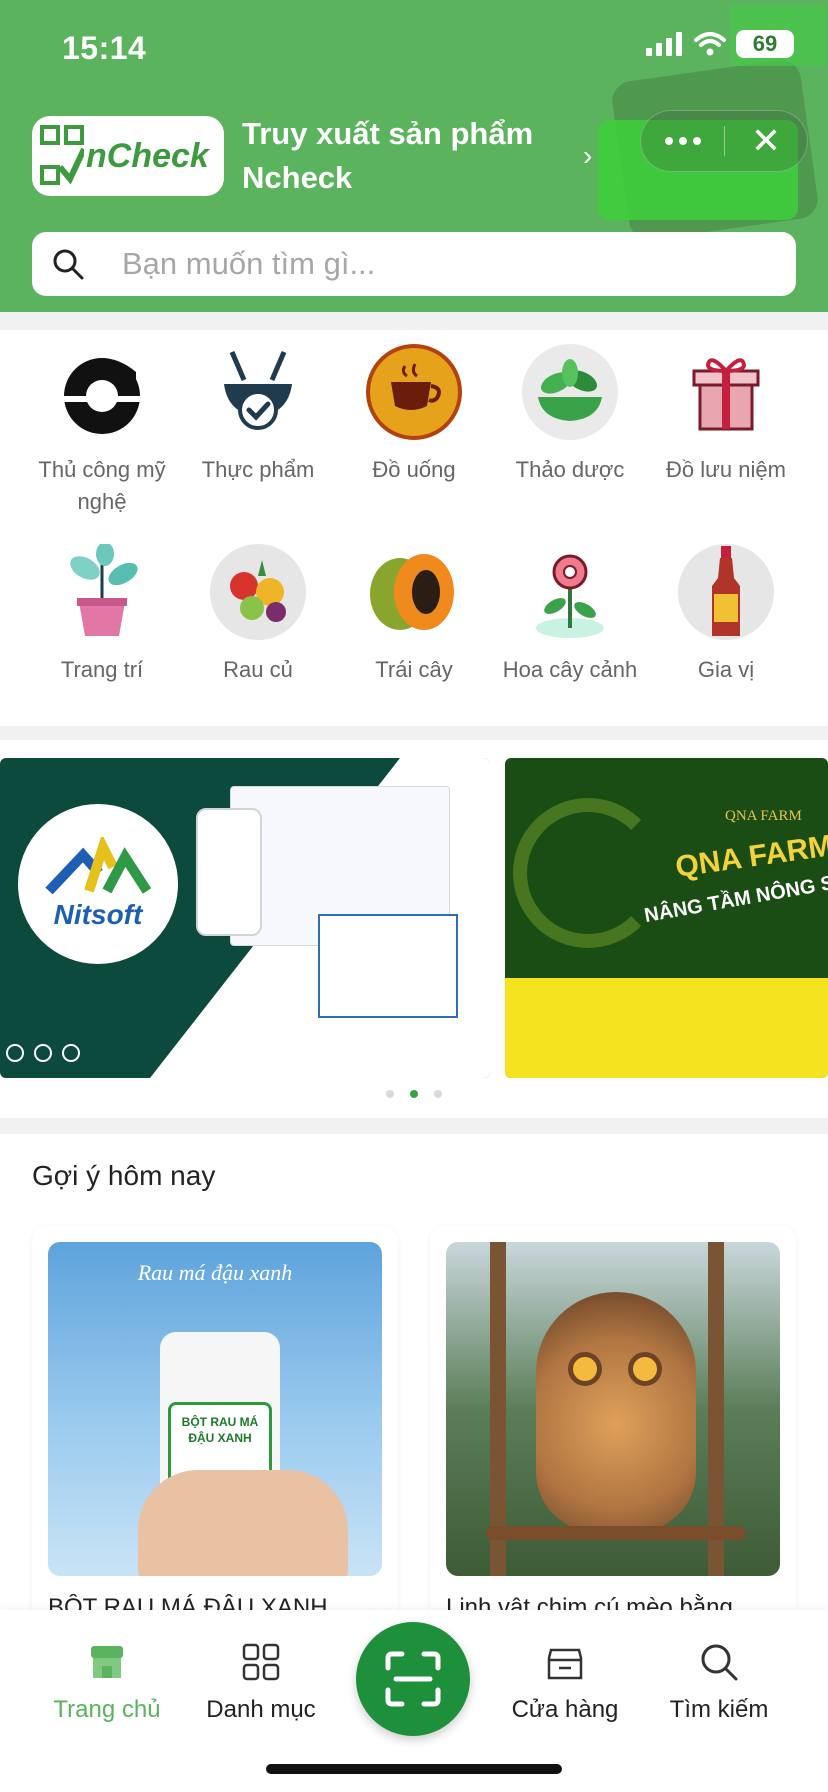  I want to click on coffee-cup-icon, so click(414, 392).